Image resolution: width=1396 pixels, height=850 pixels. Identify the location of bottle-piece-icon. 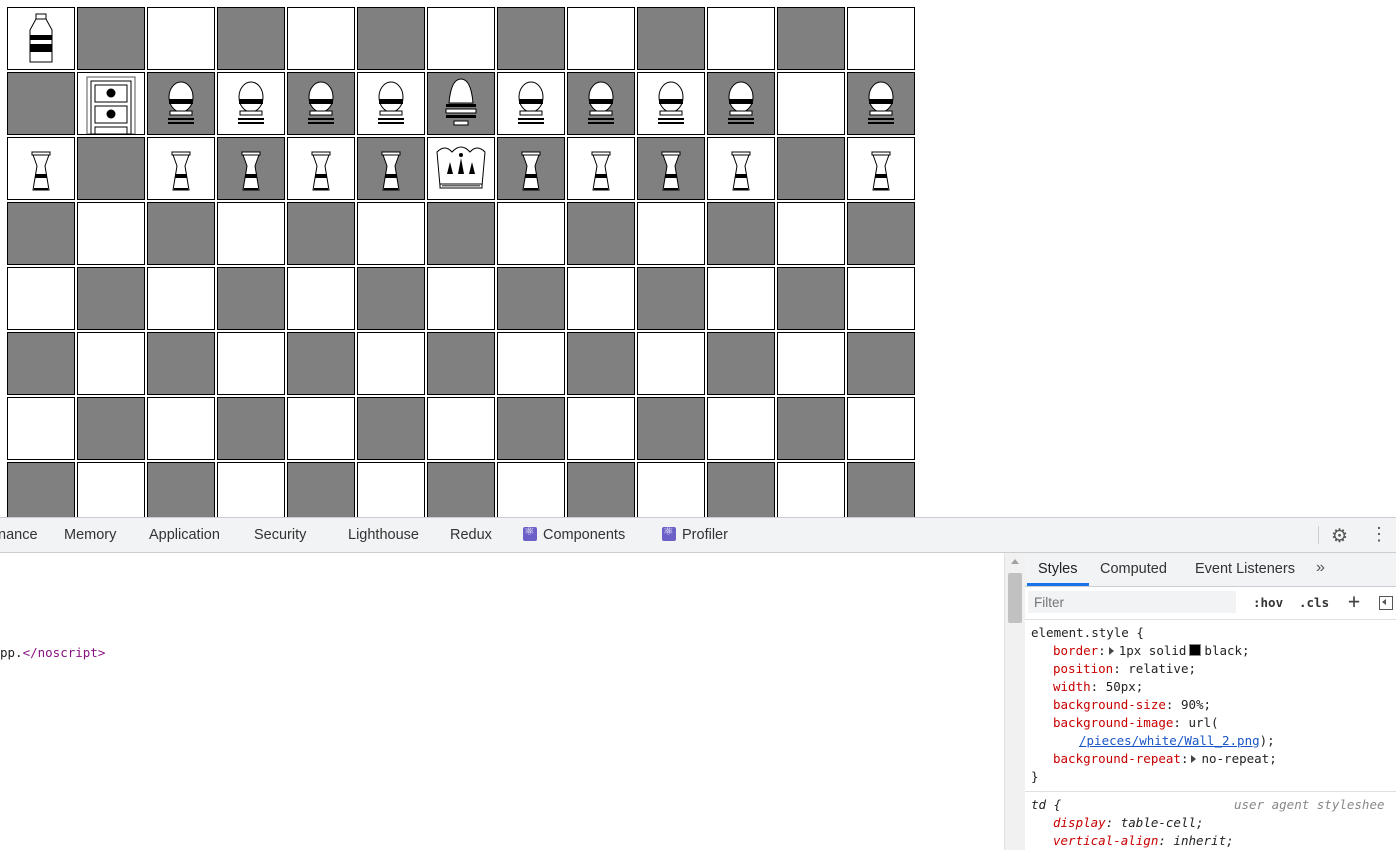
(41, 38).